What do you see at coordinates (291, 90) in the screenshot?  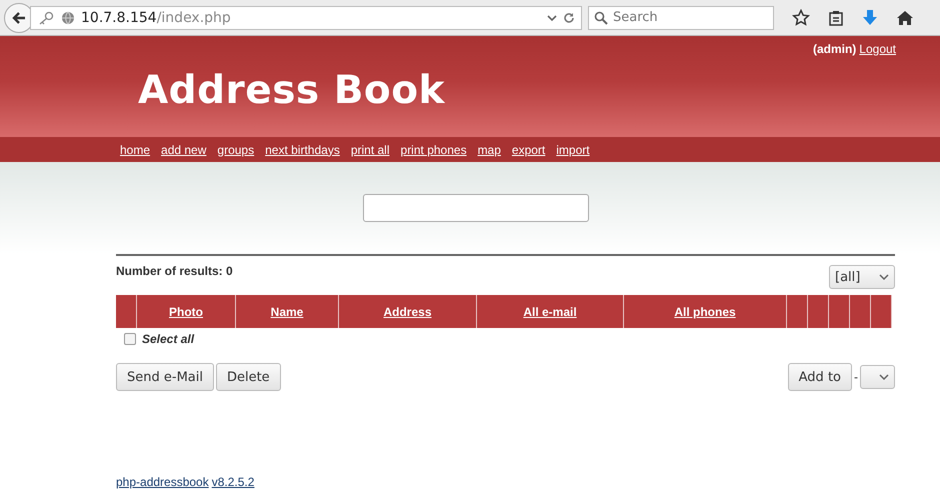 I see `app-title: Address Book` at bounding box center [291, 90].